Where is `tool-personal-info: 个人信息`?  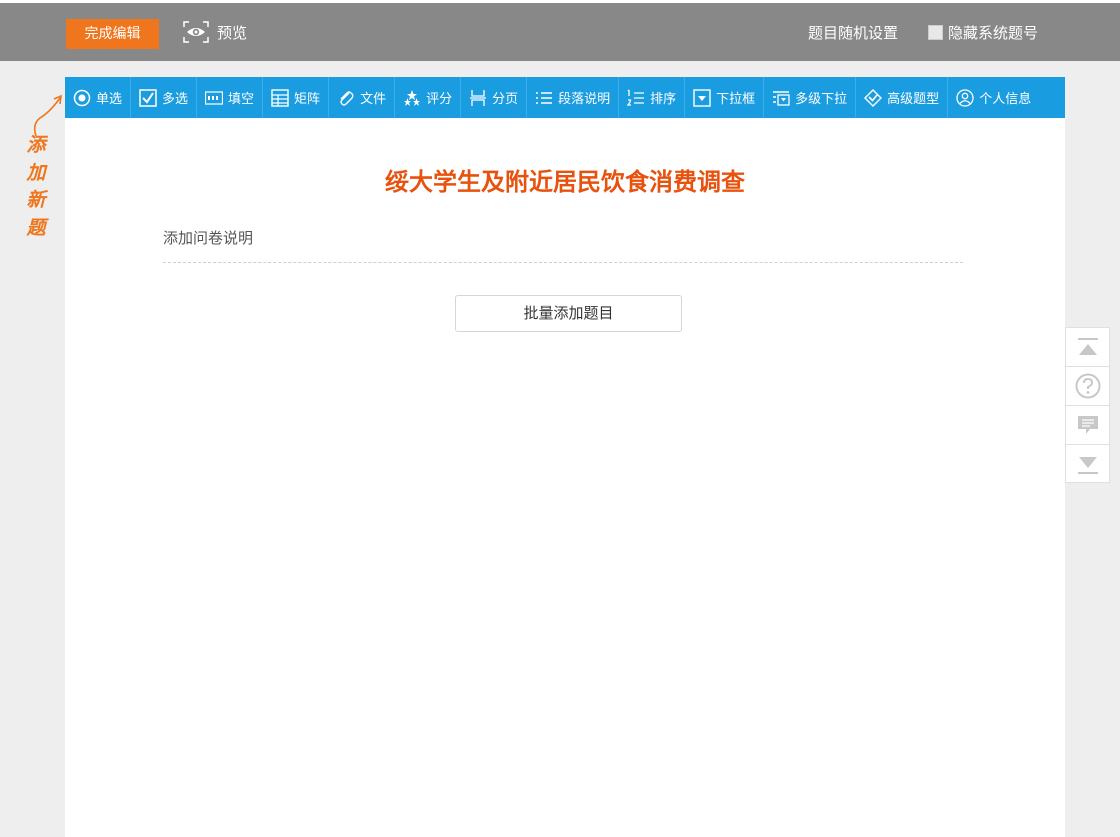 tool-personal-info: 个人信息 is located at coordinates (993, 97).